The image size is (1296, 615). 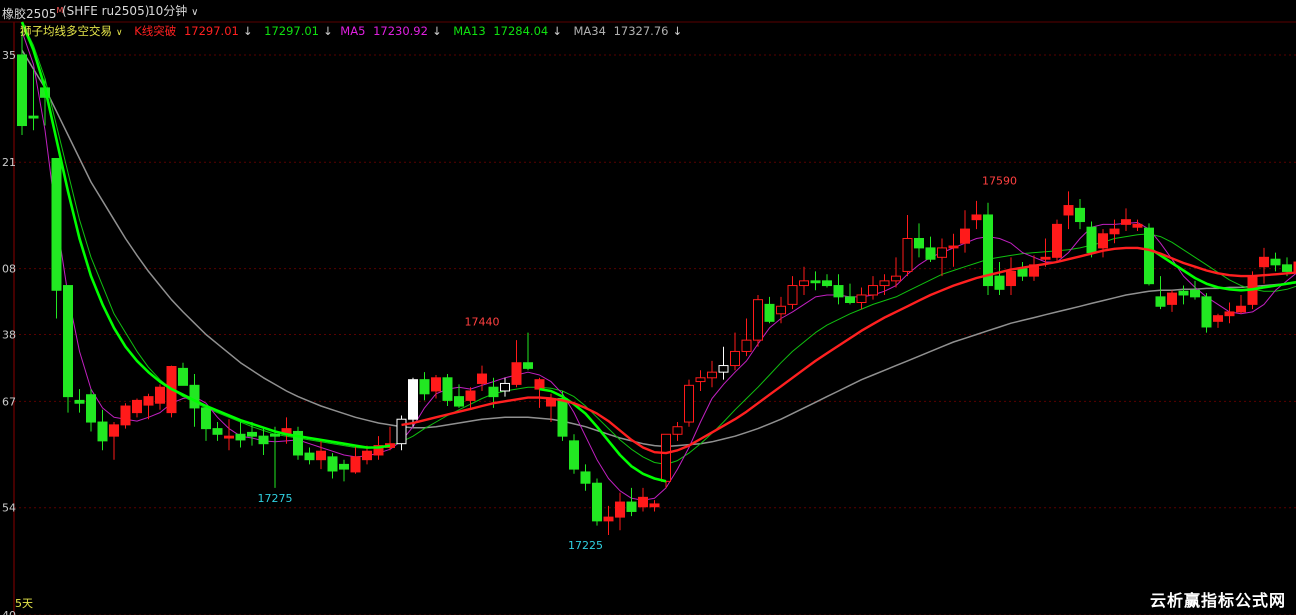 I want to click on indicator-selector: 狮子均线多空交易 ∨, so click(x=73, y=31).